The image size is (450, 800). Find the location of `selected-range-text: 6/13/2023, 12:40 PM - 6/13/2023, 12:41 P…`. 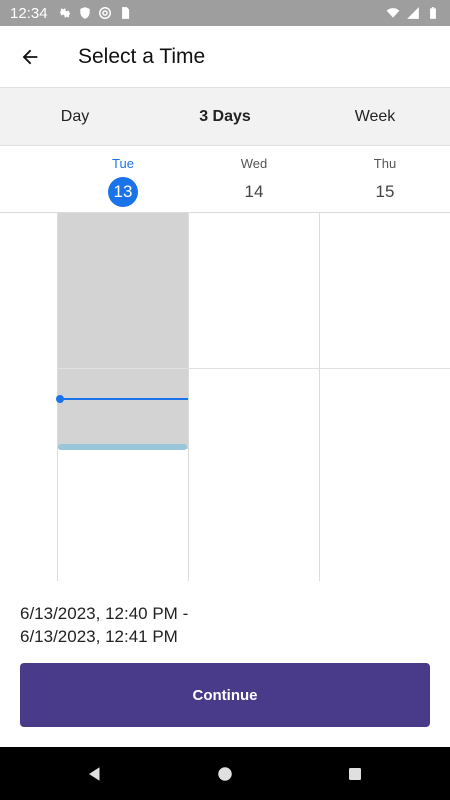

selected-range-text: 6/13/2023, 12:40 PM - 6/13/2023, 12:41 P… is located at coordinates (225, 625).